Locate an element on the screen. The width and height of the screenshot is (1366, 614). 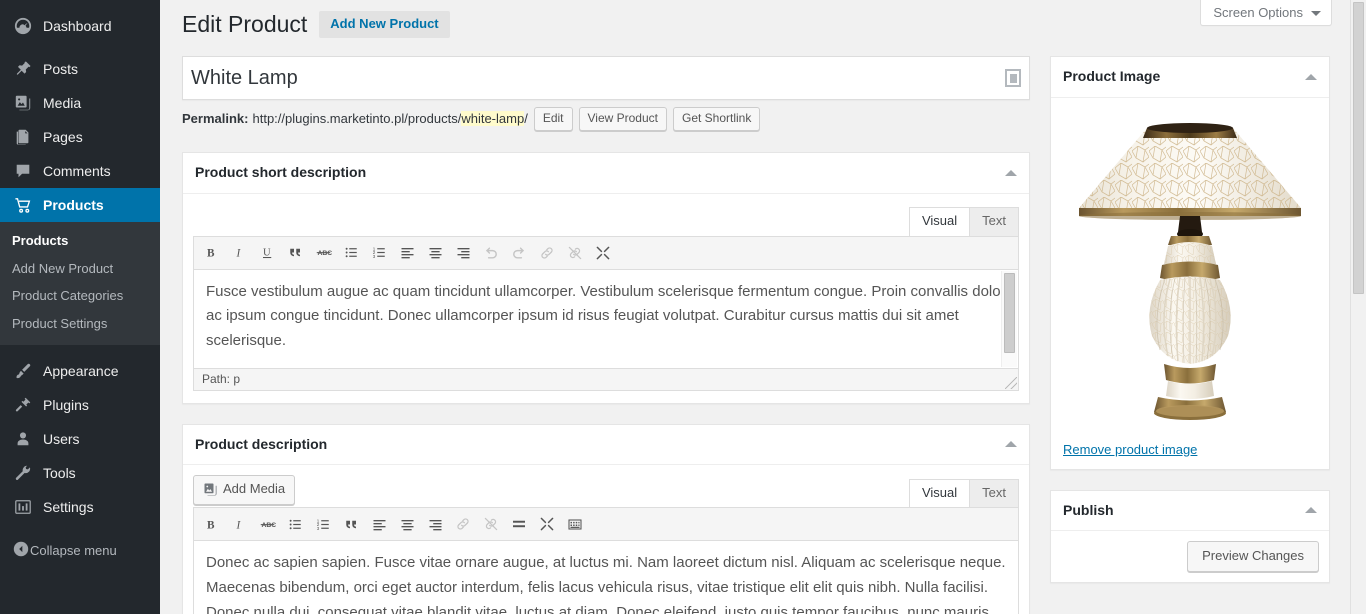
sidebar-item-pages: Pages is located at coordinates (80, 137).